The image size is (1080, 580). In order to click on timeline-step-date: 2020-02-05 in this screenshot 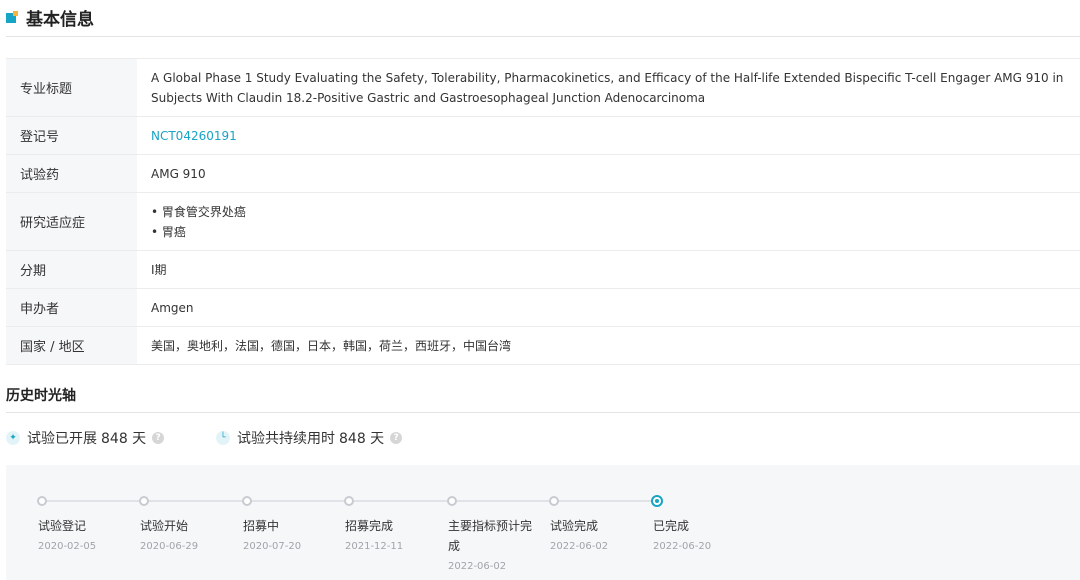, I will do `click(67, 546)`.